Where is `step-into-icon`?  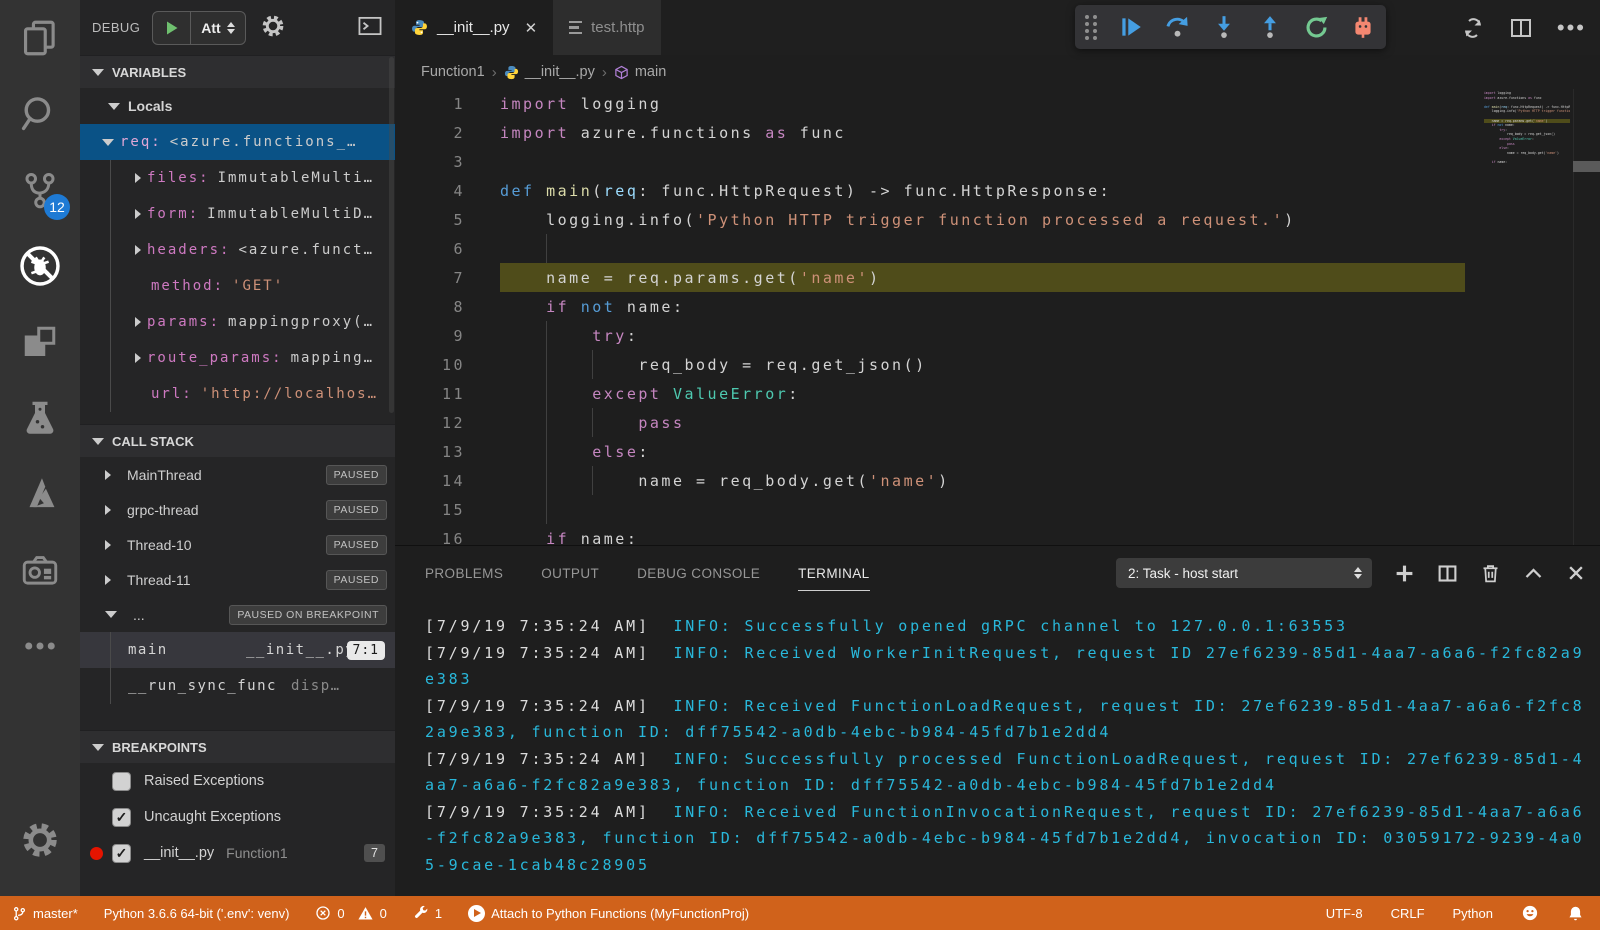
step-into-icon is located at coordinates (1224, 27).